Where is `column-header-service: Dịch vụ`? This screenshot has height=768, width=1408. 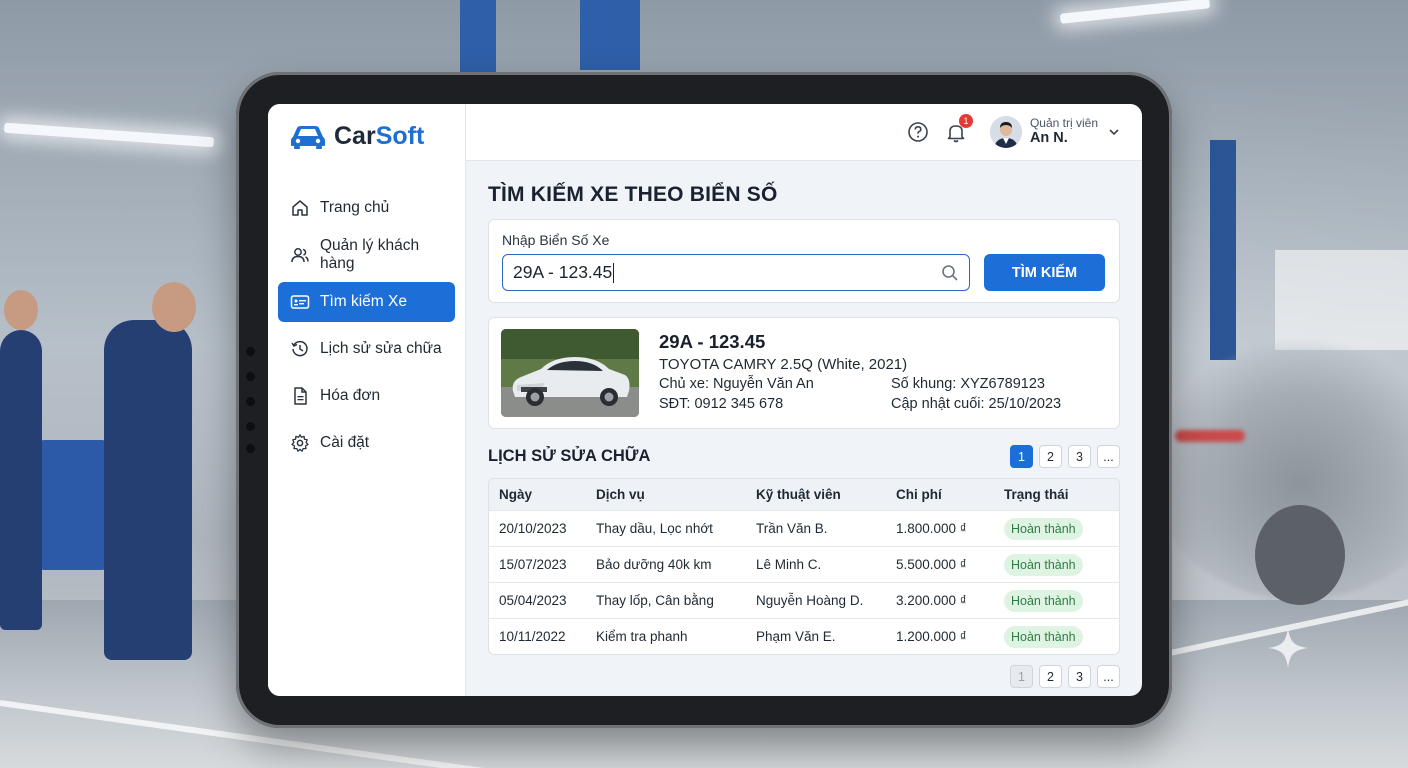
column-header-service: Dịch vụ is located at coordinates (676, 494).